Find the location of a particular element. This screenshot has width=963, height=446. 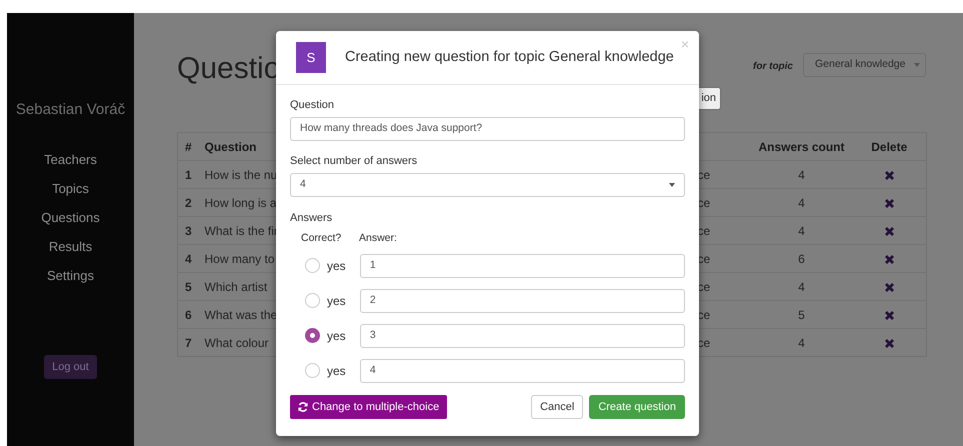

table-cell: 3 is located at coordinates (188, 230).